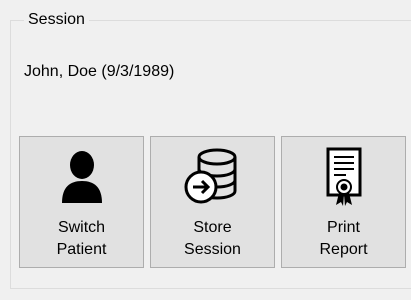 The image size is (411, 300). Describe the element at coordinates (82, 177) in the screenshot. I see `person-icon` at that location.